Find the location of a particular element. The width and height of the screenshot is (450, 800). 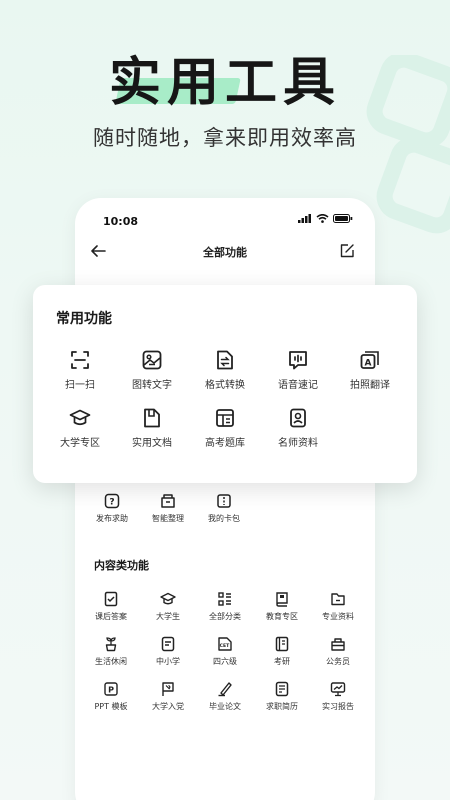

content-item: 生活休闲 is located at coordinates (111, 651).